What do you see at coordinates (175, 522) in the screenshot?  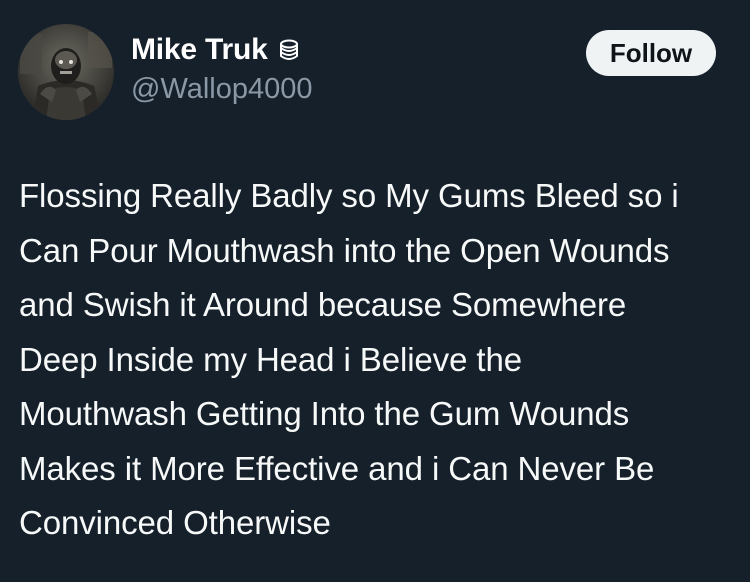 I see `tweet-line: Convinced Otherwise` at bounding box center [175, 522].